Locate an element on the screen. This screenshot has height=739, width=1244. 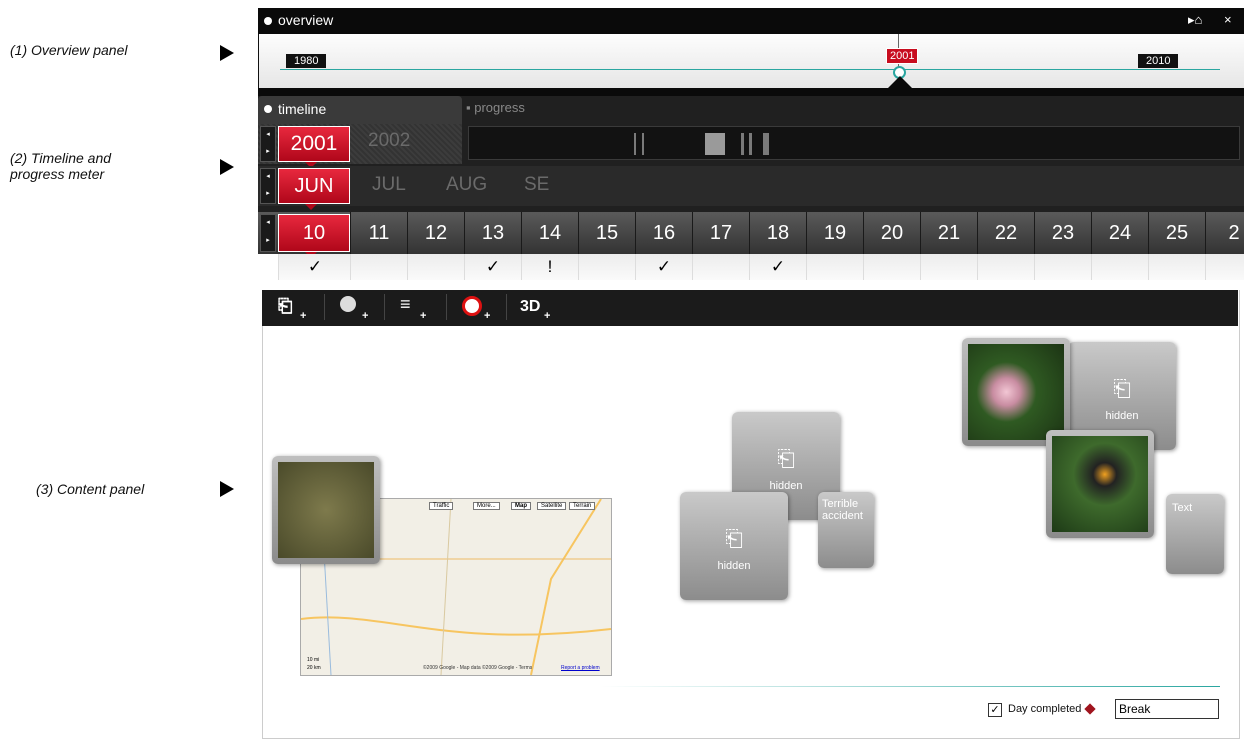
overview-end-year: 2010 is located at coordinates (1158, 61).